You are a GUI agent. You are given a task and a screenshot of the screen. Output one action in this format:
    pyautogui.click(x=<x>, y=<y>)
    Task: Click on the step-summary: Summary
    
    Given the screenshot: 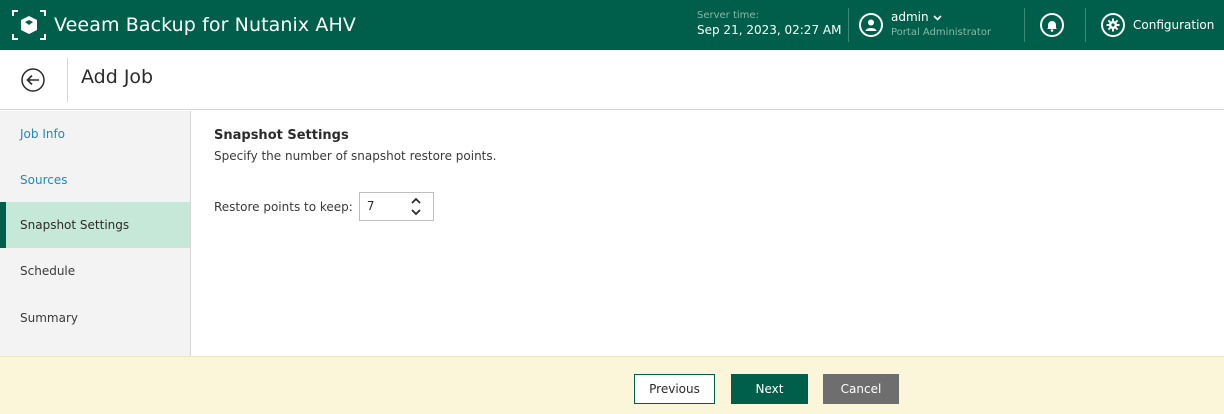 What is the action you would take?
    pyautogui.click(x=95, y=318)
    